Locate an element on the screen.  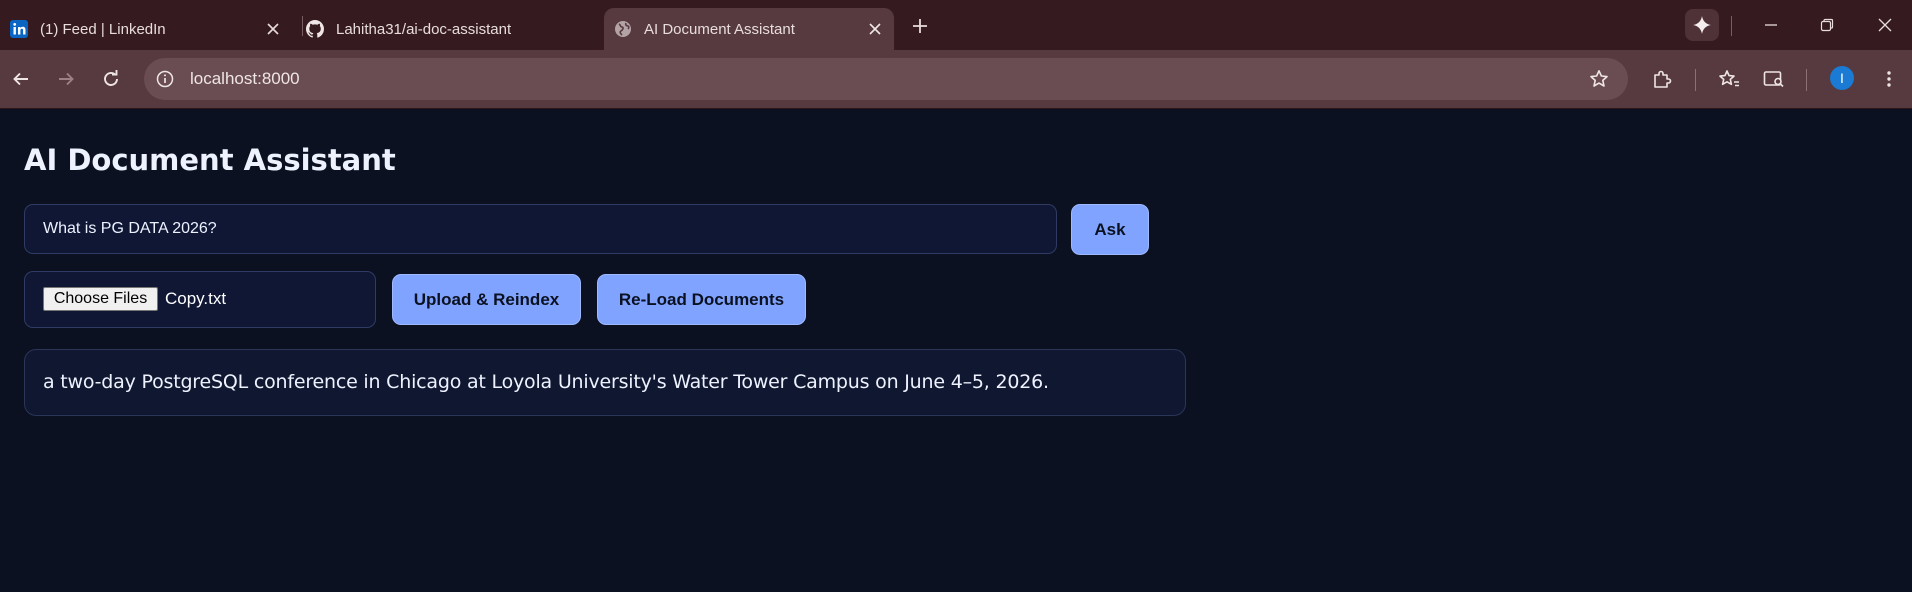
tab-github: Lahitha31/ai-doc-assistant is located at coordinates (450, 29).